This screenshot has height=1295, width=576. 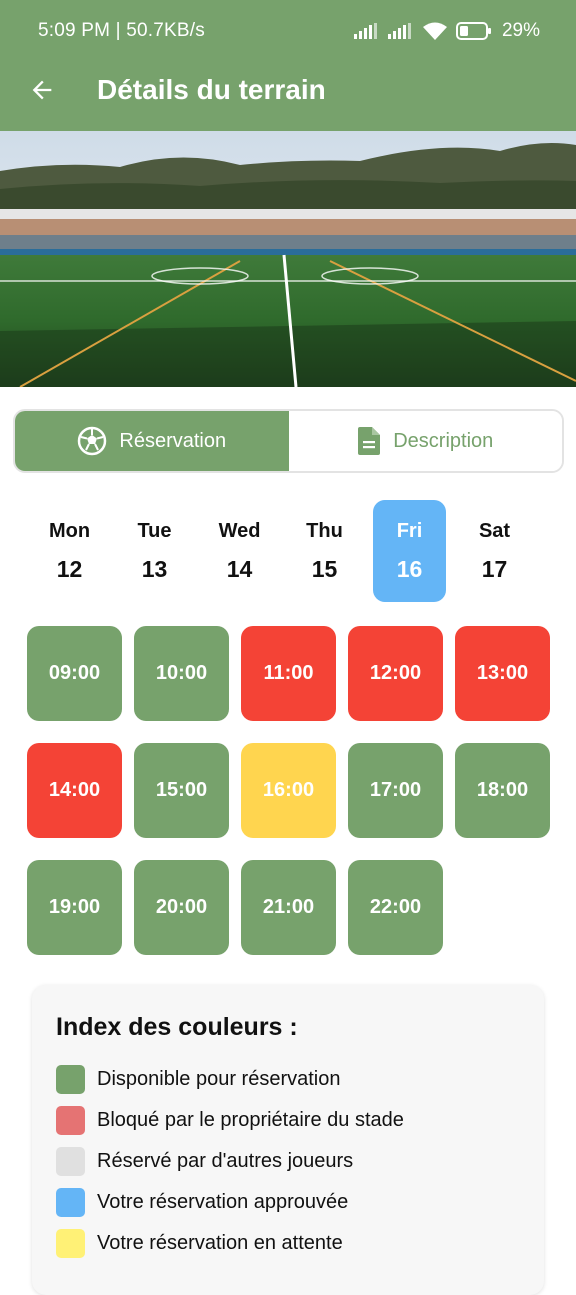 I want to click on day-name: Wed, so click(x=239, y=531).